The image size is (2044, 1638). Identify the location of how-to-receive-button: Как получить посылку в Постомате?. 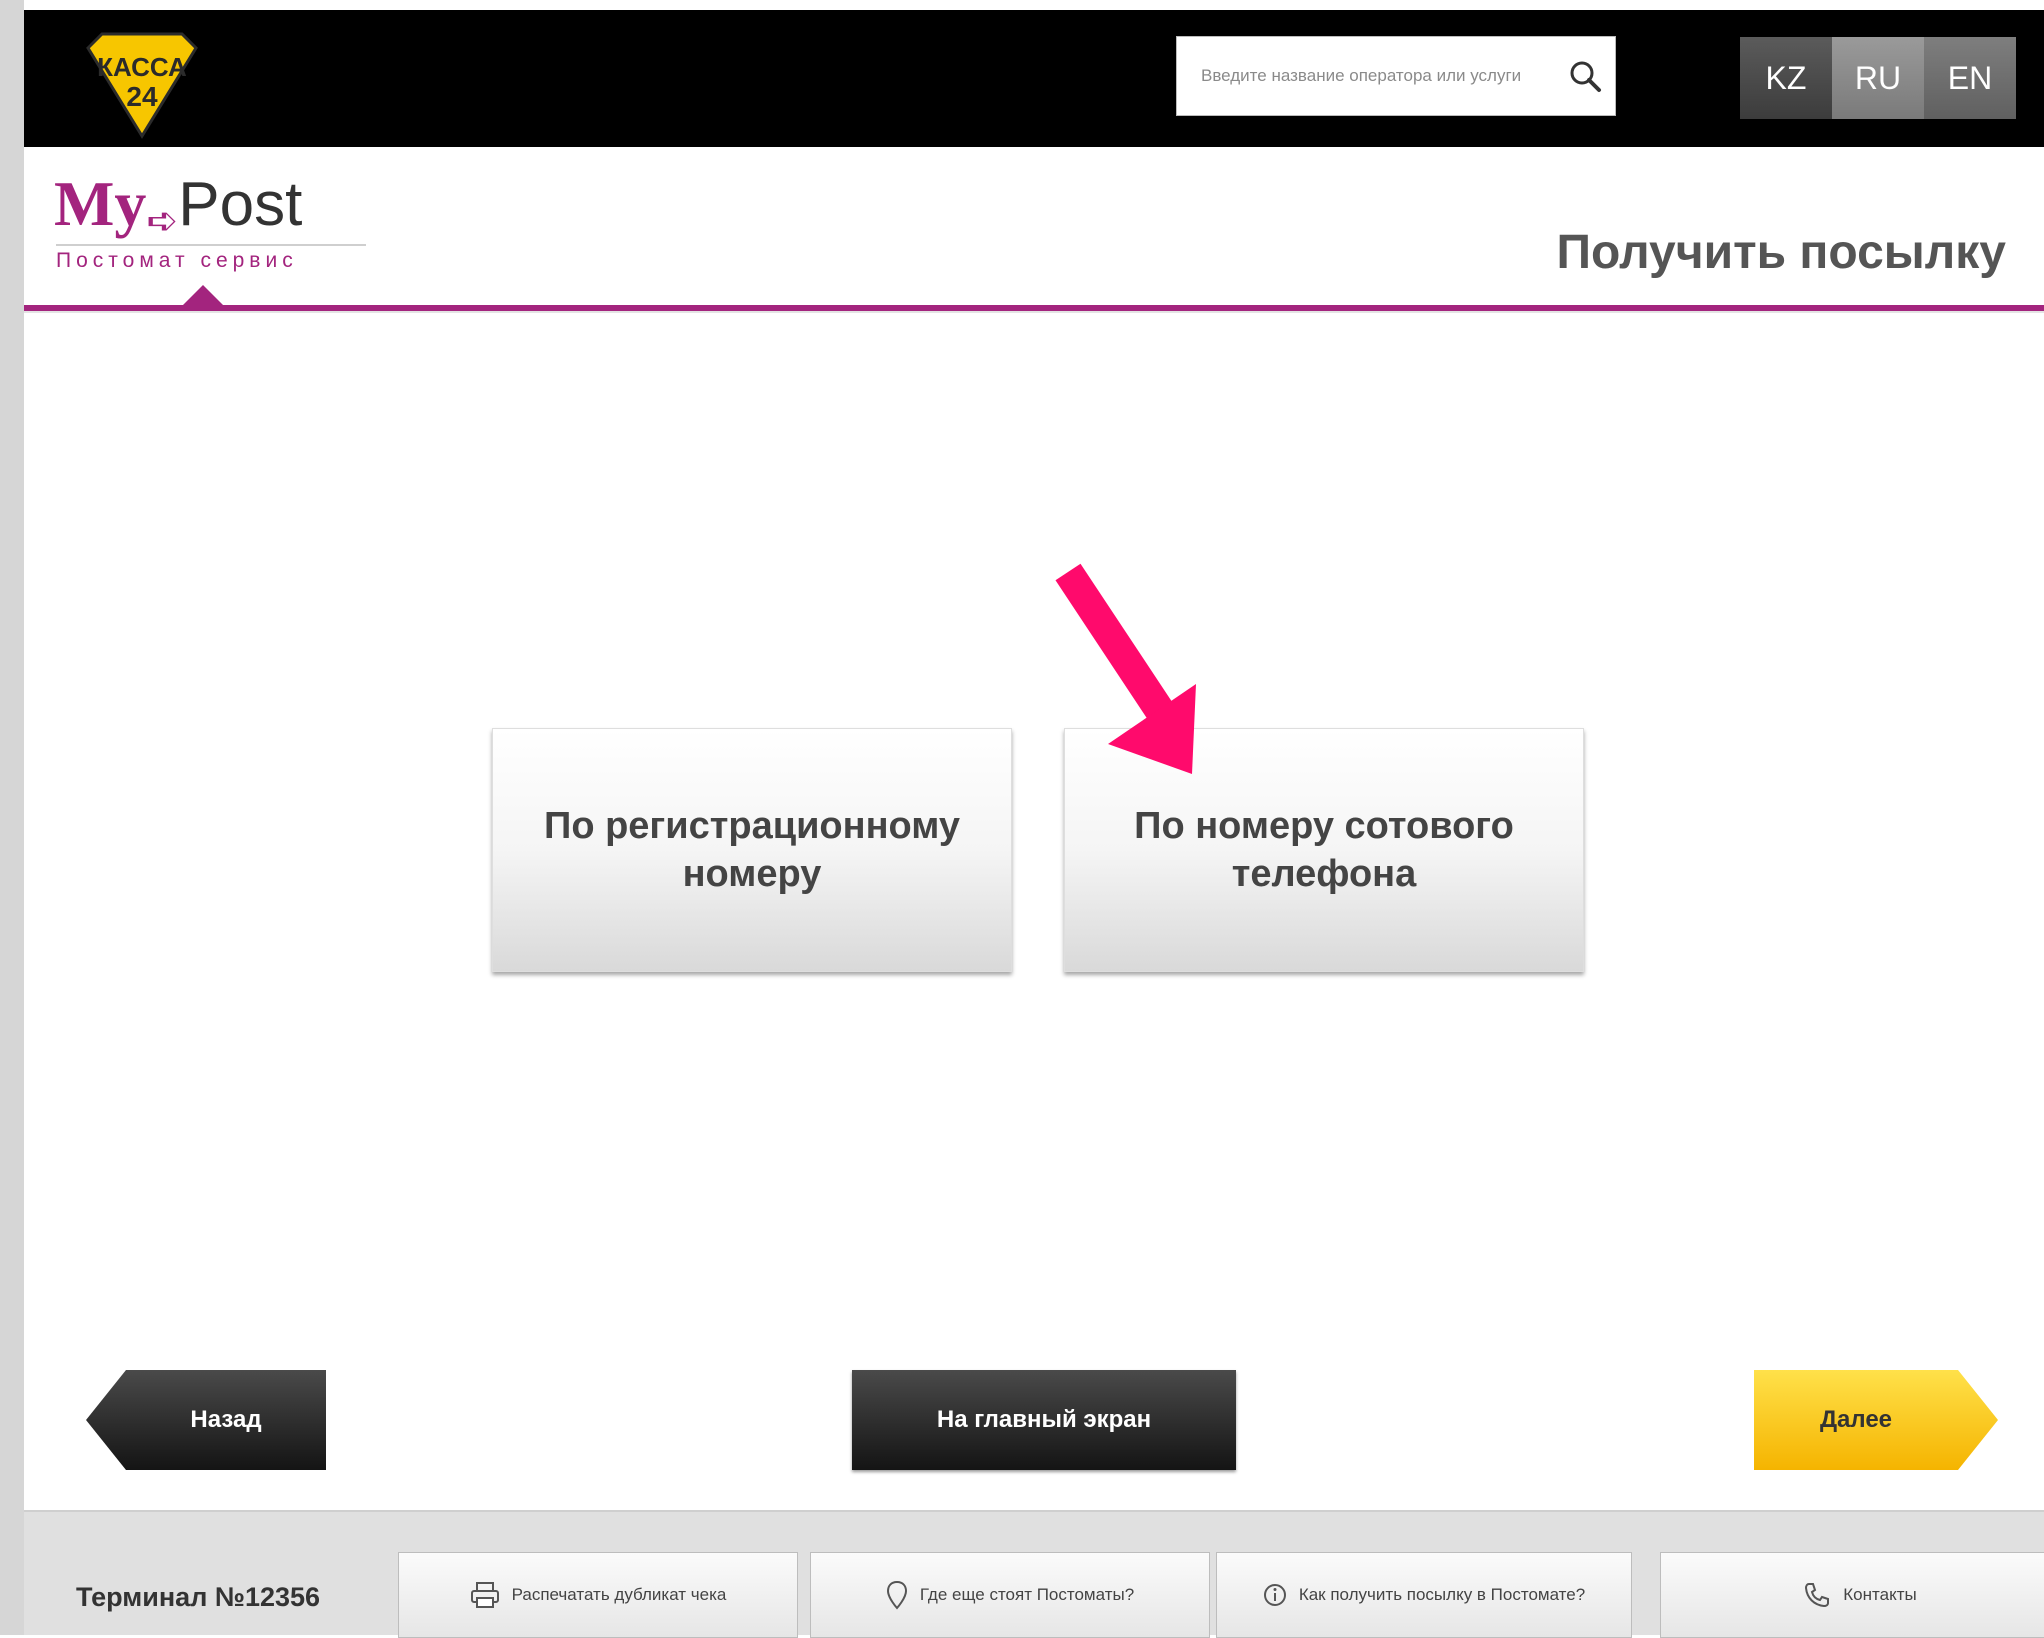
(1424, 1595).